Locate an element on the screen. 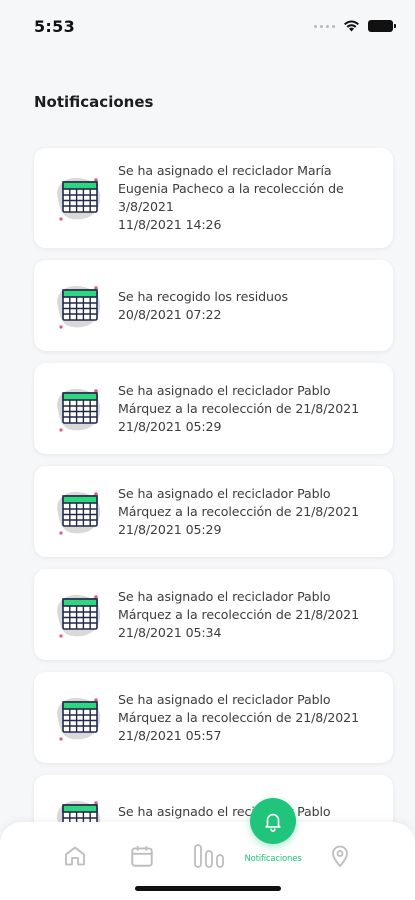 The height and width of the screenshot is (900, 415). notification-timestamp: 21/8/2021 05:57 is located at coordinates (170, 735).